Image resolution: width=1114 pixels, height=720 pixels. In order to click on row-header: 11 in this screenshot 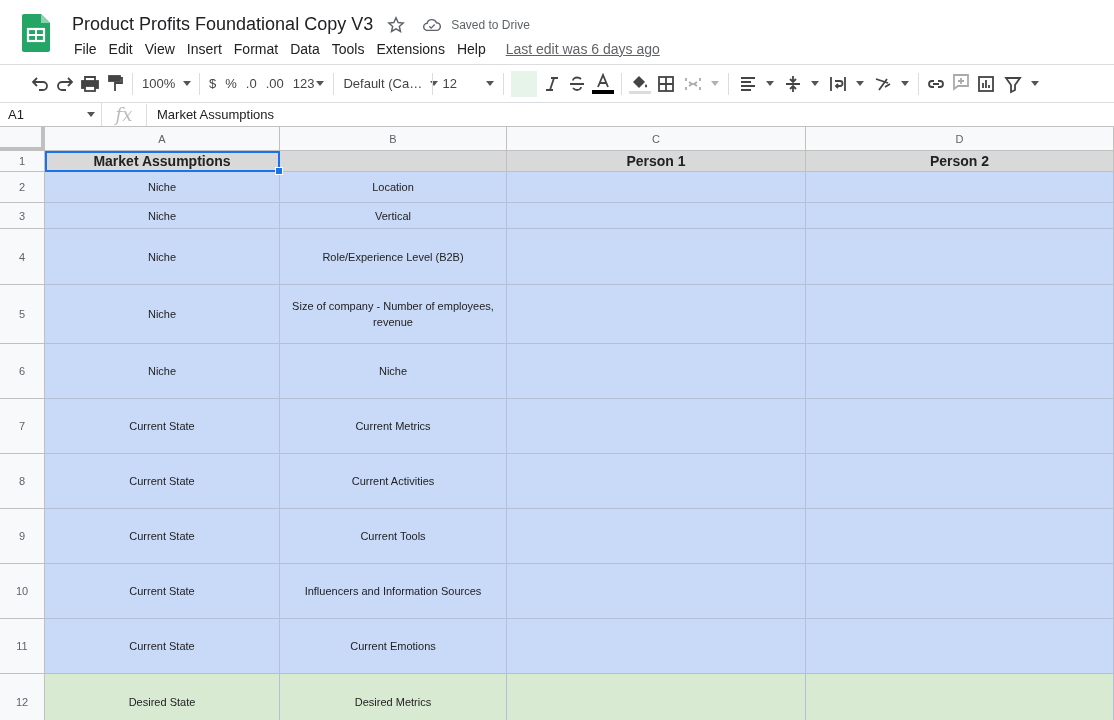, I will do `click(22, 646)`.